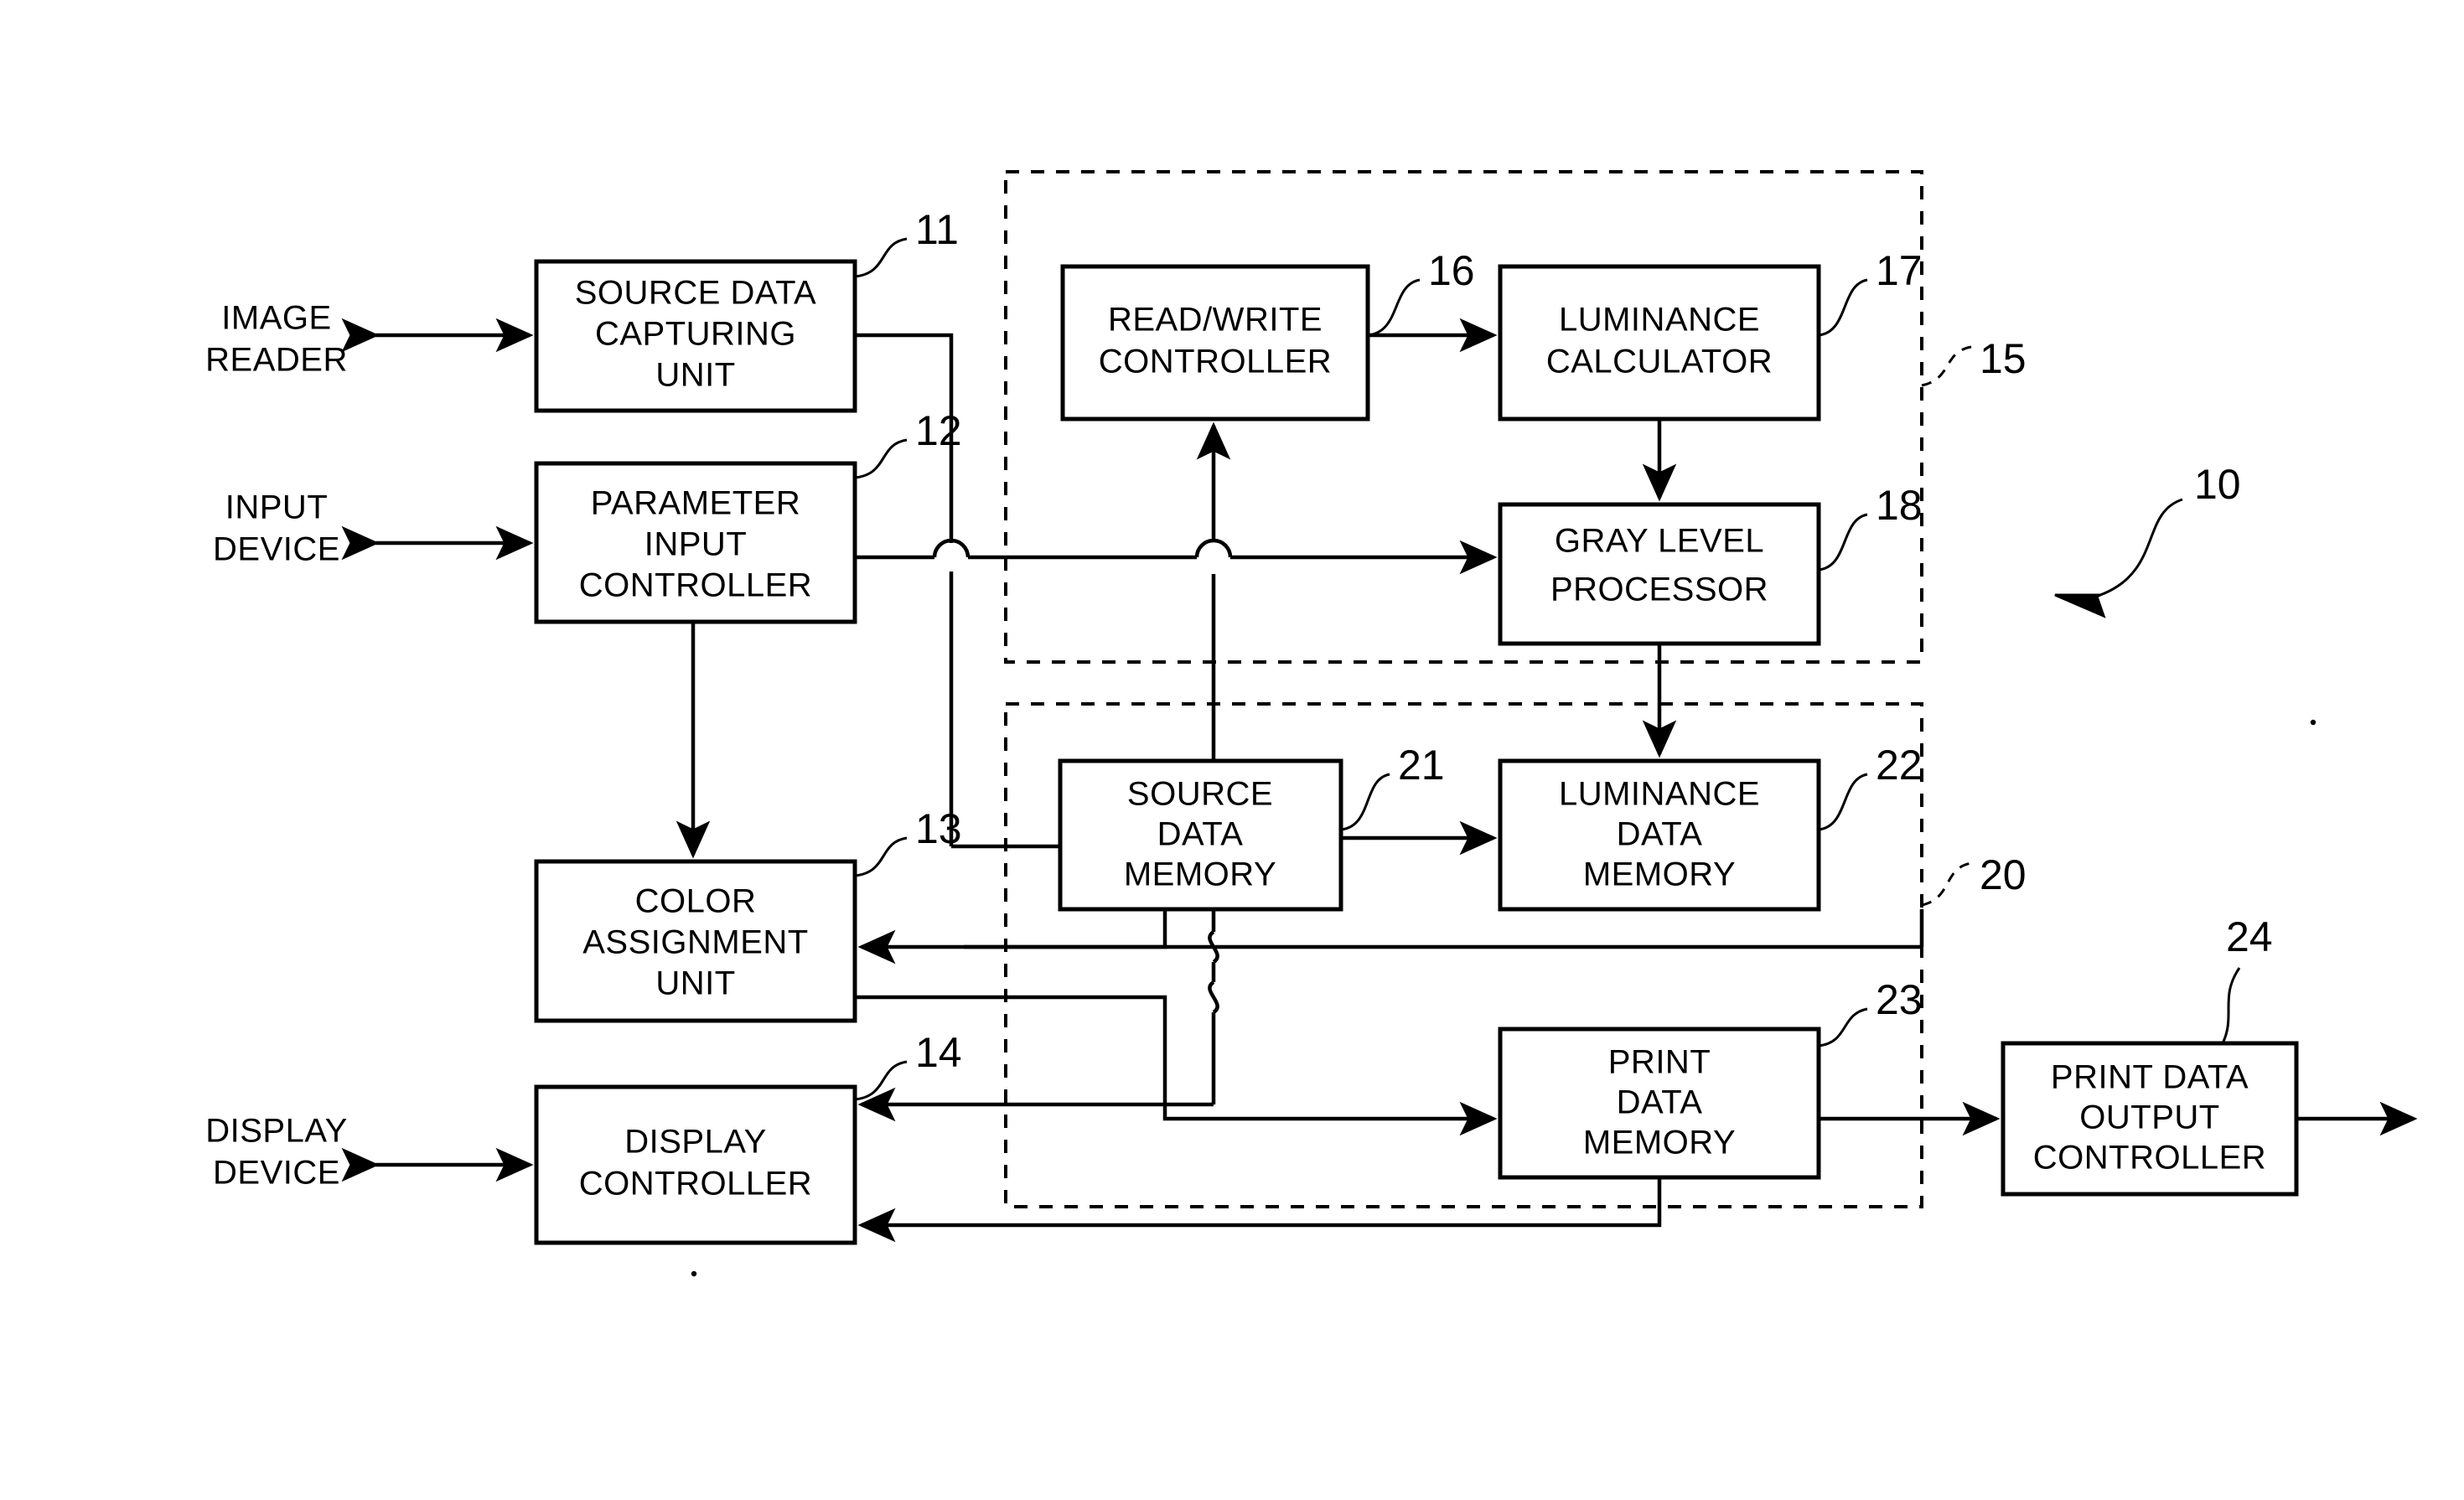  What do you see at coordinates (1659, 874) in the screenshot?
I see `block-22-line-3: MEMORY` at bounding box center [1659, 874].